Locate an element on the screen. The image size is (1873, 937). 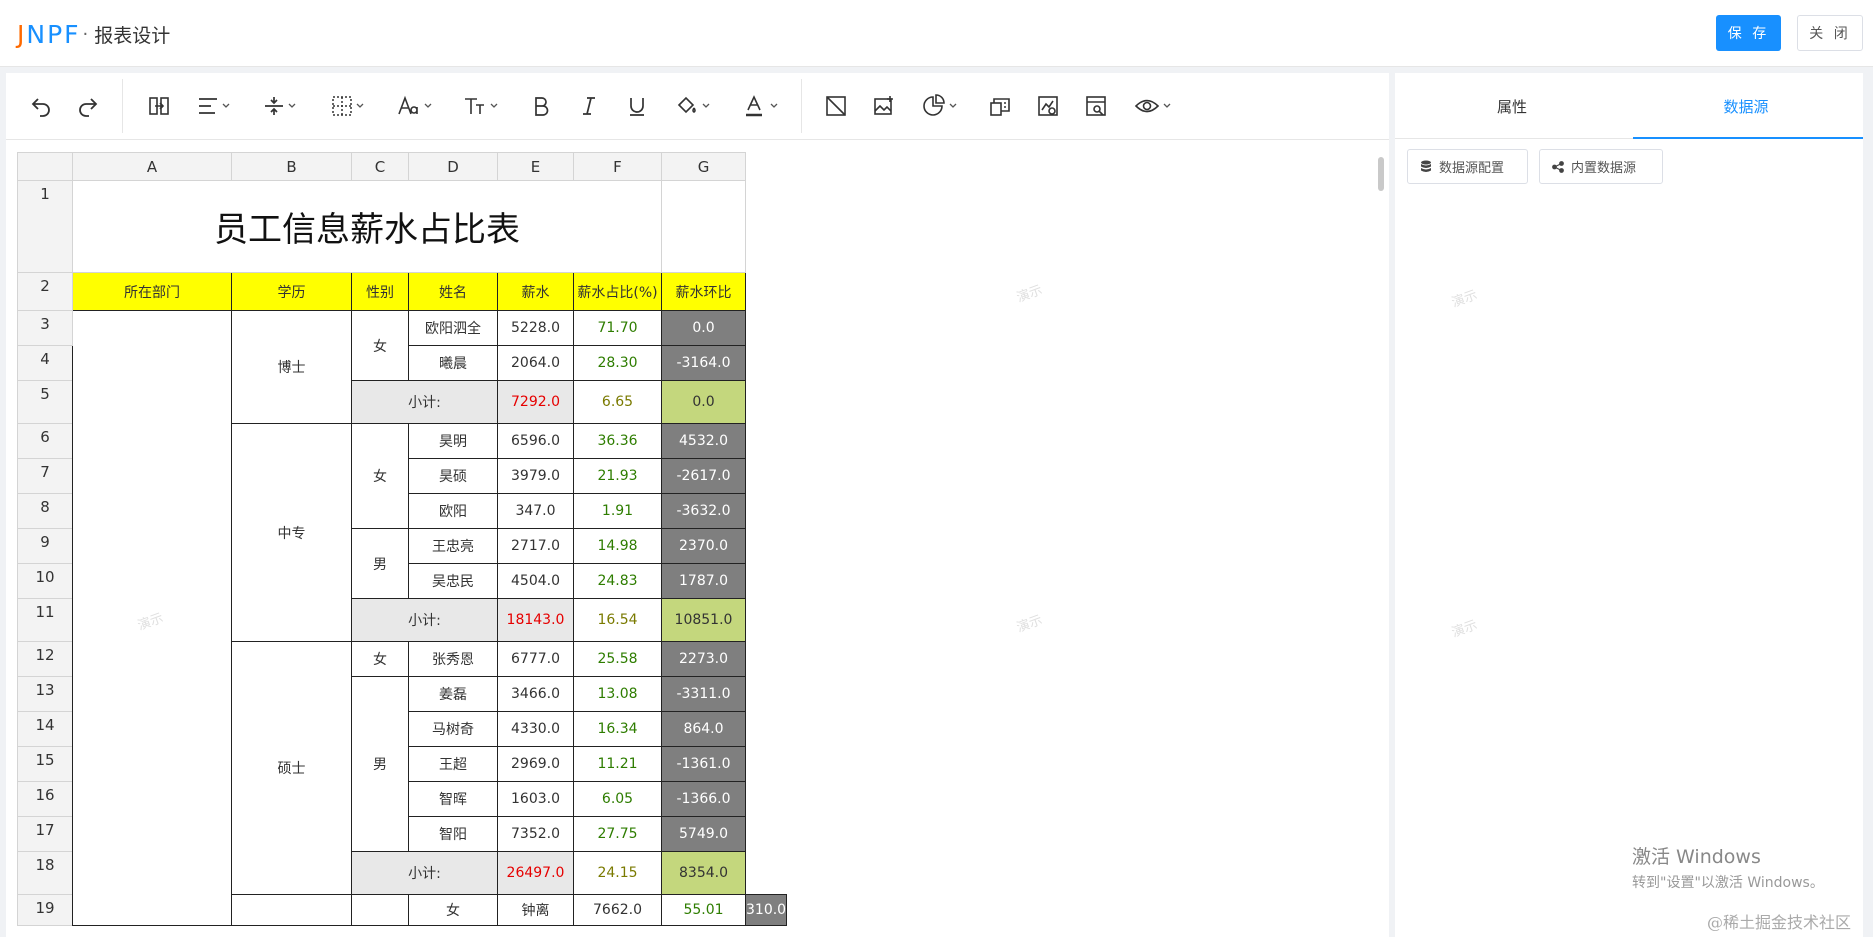
salary-cell: 7662.0 is located at coordinates (617, 910).